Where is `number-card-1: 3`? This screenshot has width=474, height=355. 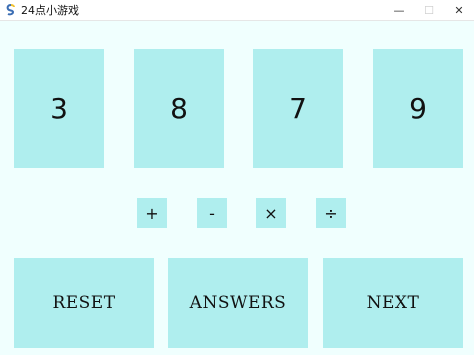 number-card-1: 3 is located at coordinates (59, 108).